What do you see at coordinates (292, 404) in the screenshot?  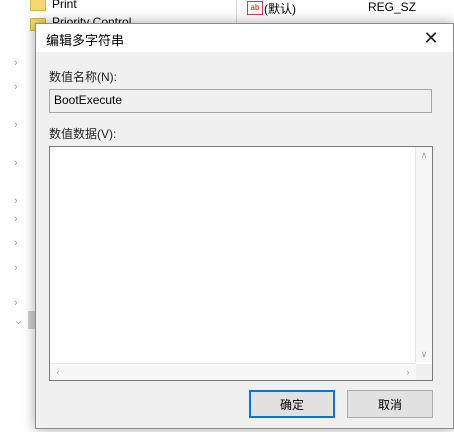 I see `ok-button: 确定` at bounding box center [292, 404].